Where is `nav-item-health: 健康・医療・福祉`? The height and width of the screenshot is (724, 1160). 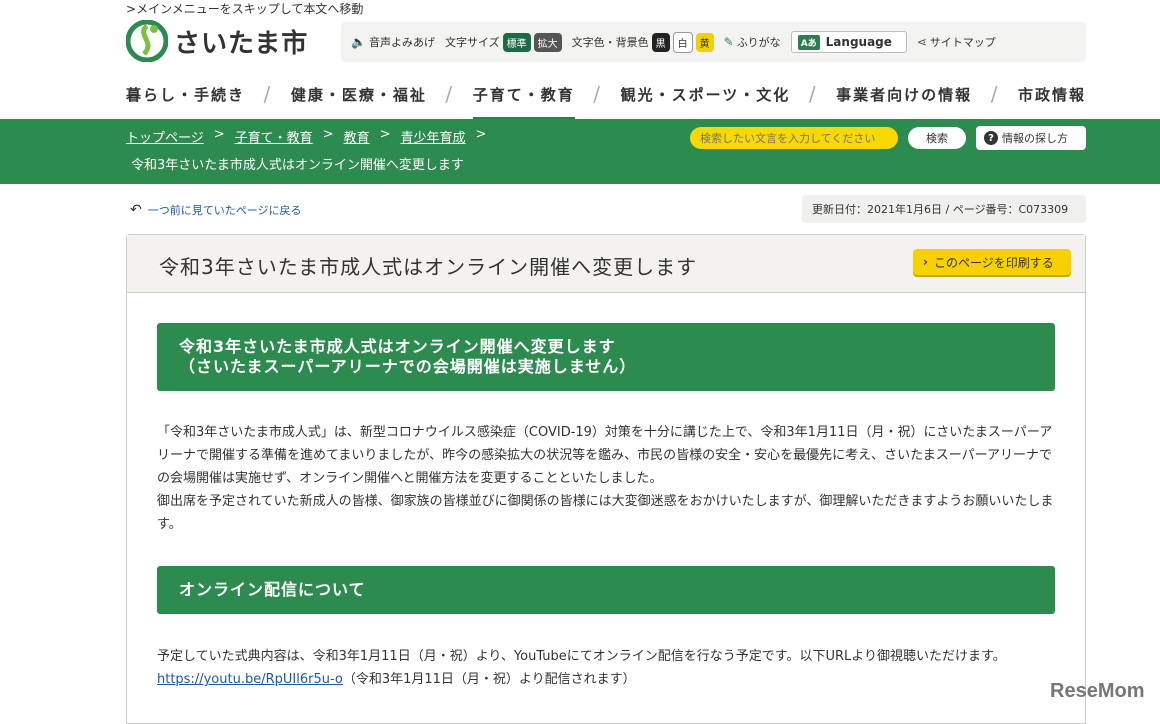 nav-item-health: 健康・医療・福祉 is located at coordinates (359, 94).